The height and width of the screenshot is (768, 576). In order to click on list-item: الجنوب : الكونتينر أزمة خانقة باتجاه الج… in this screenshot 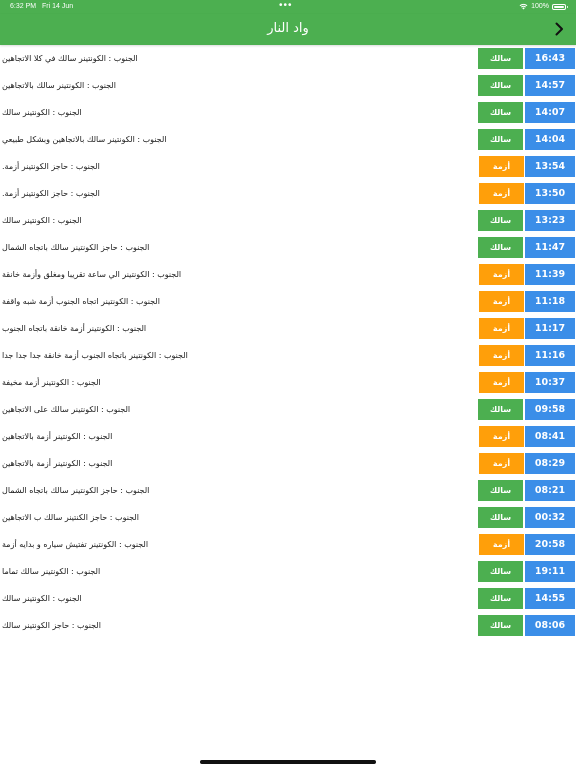, I will do `click(288, 328)`.